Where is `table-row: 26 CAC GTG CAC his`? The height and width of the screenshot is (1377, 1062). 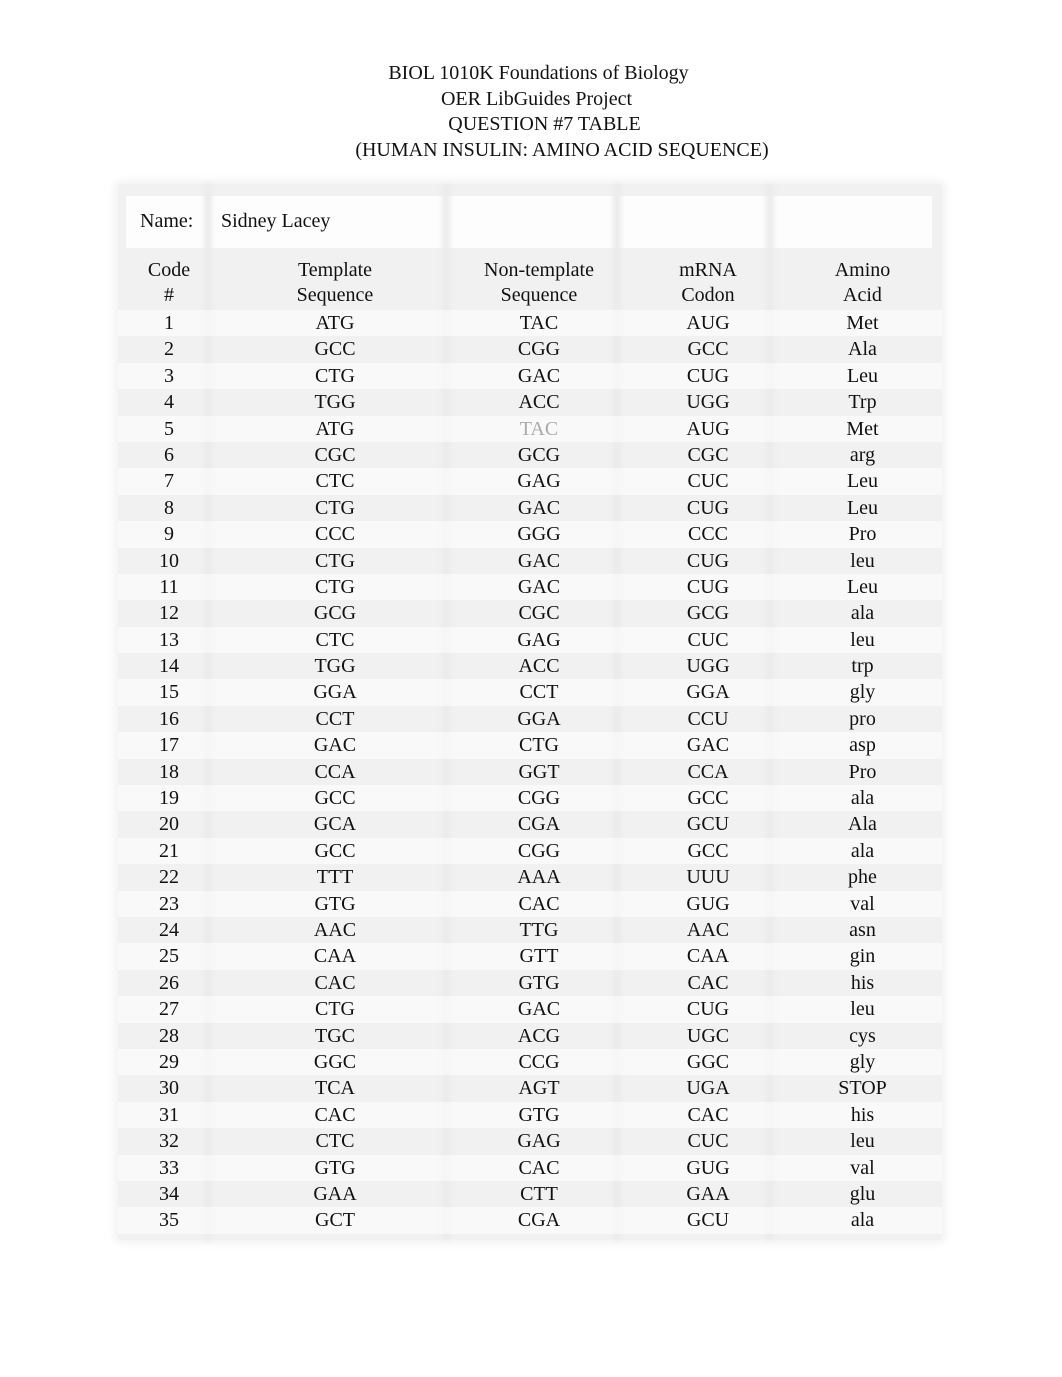 table-row: 26 CAC GTG CAC his is located at coordinates (530, 983).